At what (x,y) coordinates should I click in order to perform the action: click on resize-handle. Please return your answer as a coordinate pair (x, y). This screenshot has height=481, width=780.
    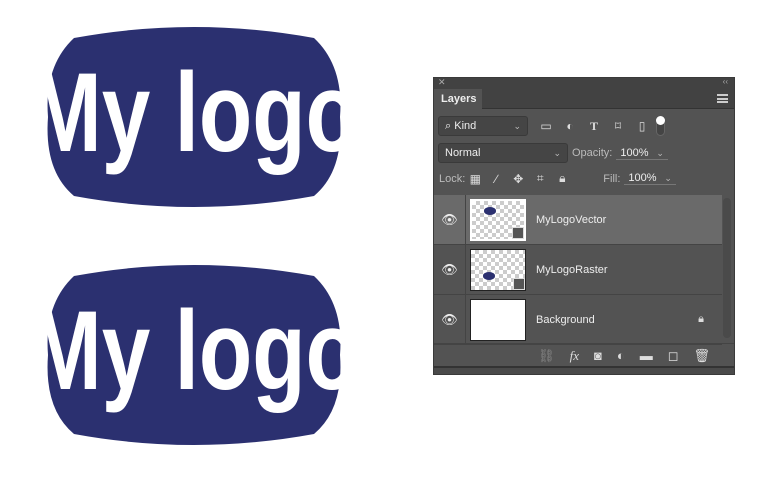
    Looking at the image, I should click on (584, 370).